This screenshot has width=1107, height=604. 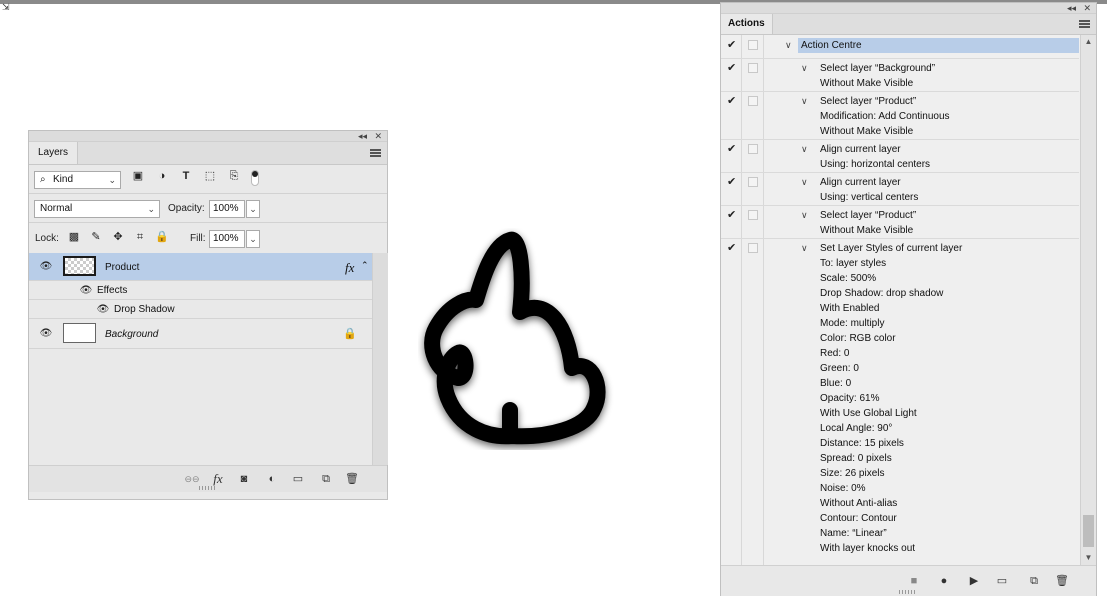 I want to click on action-param-row: Opacity: 61%, so click(x=900, y=398).